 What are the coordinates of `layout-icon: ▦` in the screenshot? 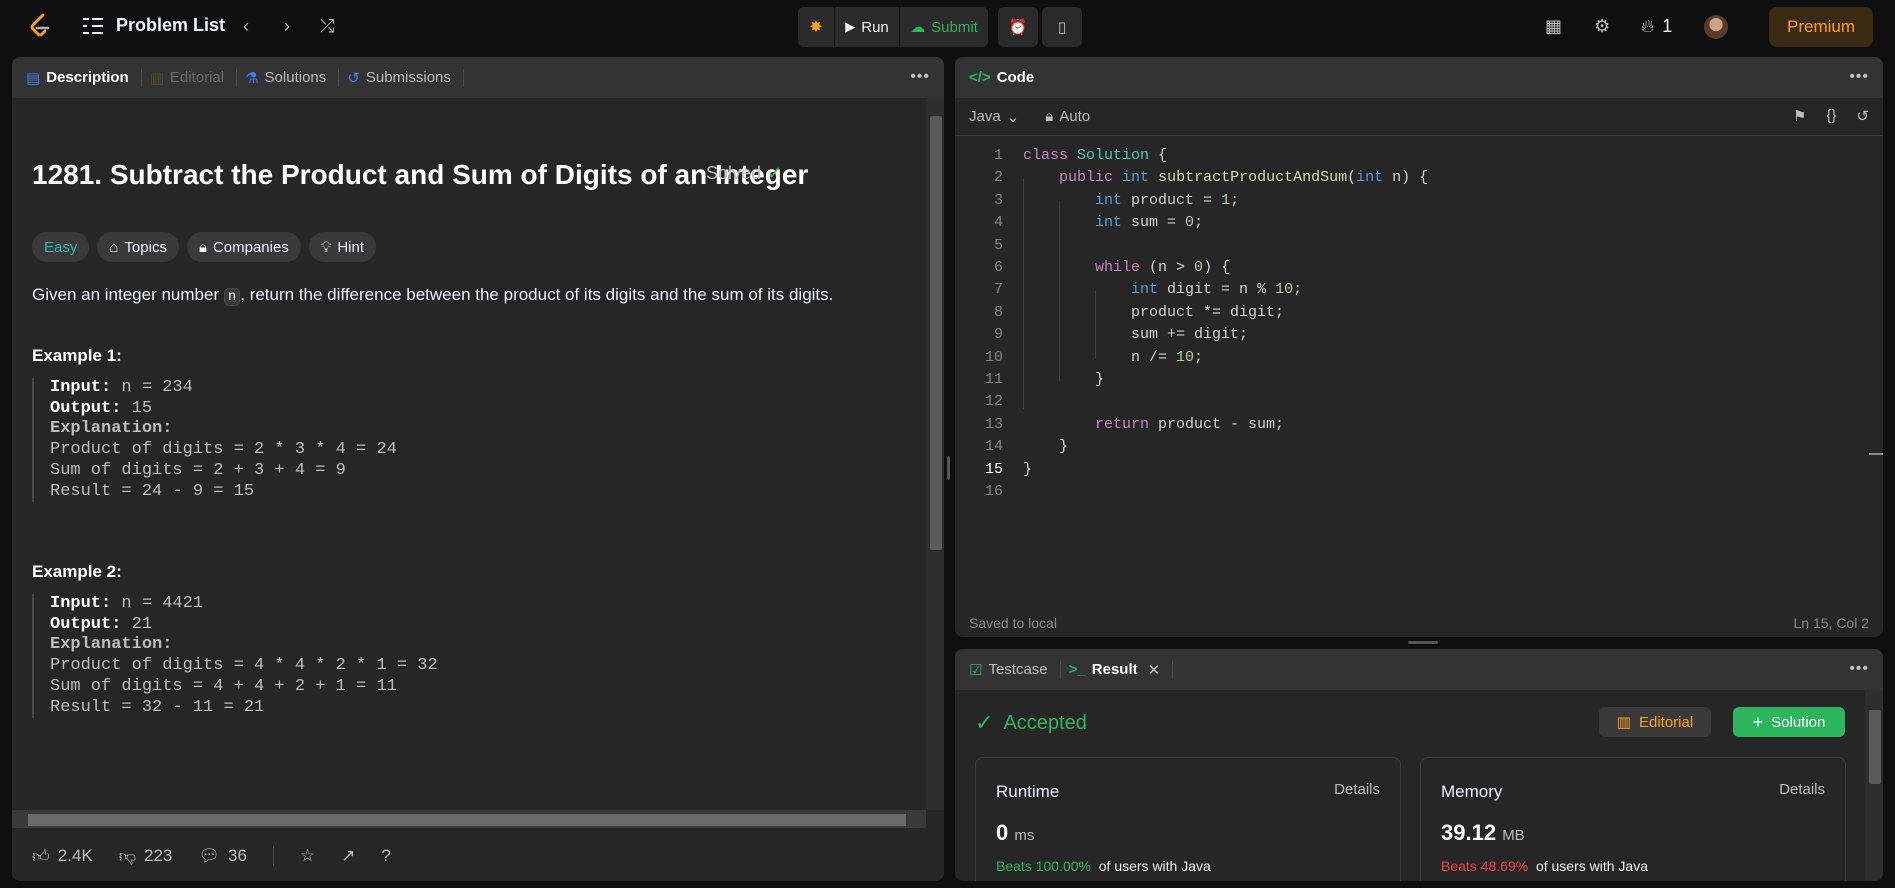 It's located at (1553, 26).